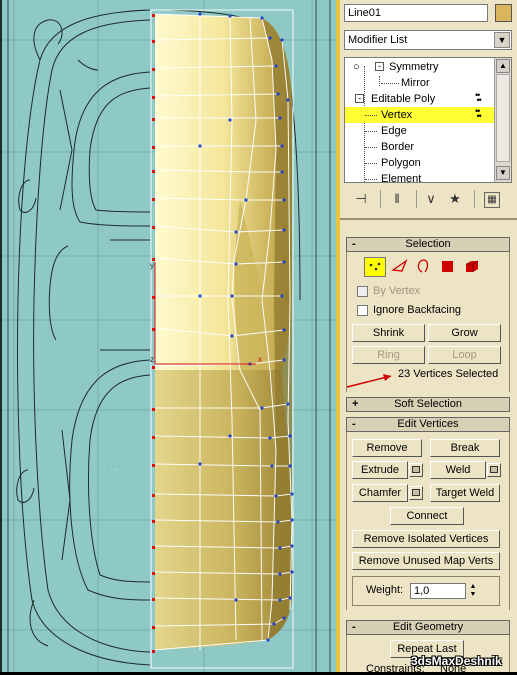 The image size is (517, 675). What do you see at coordinates (503, 13) in the screenshot?
I see `object-color-swatch` at bounding box center [503, 13].